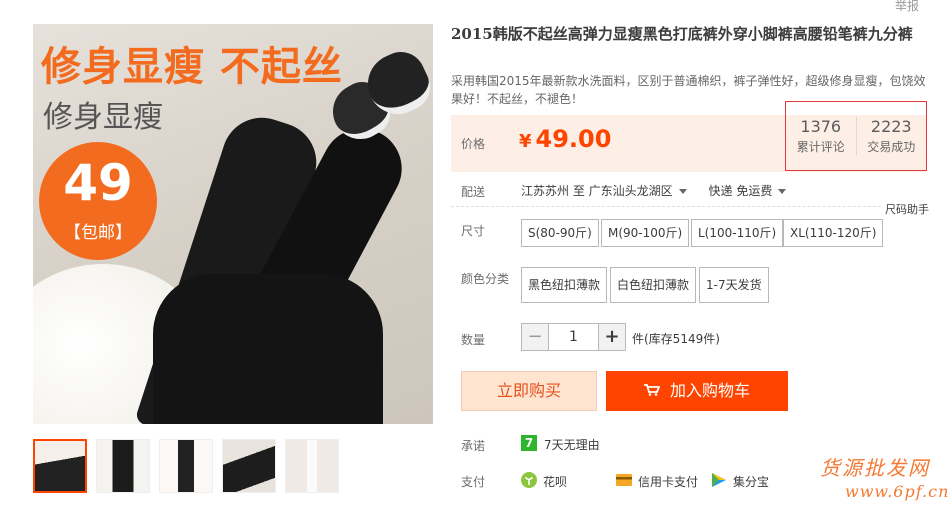 Image resolution: width=949 pixels, height=515 pixels. Describe the element at coordinates (907, 7) in the screenshot. I see `report-link: 举报` at that location.